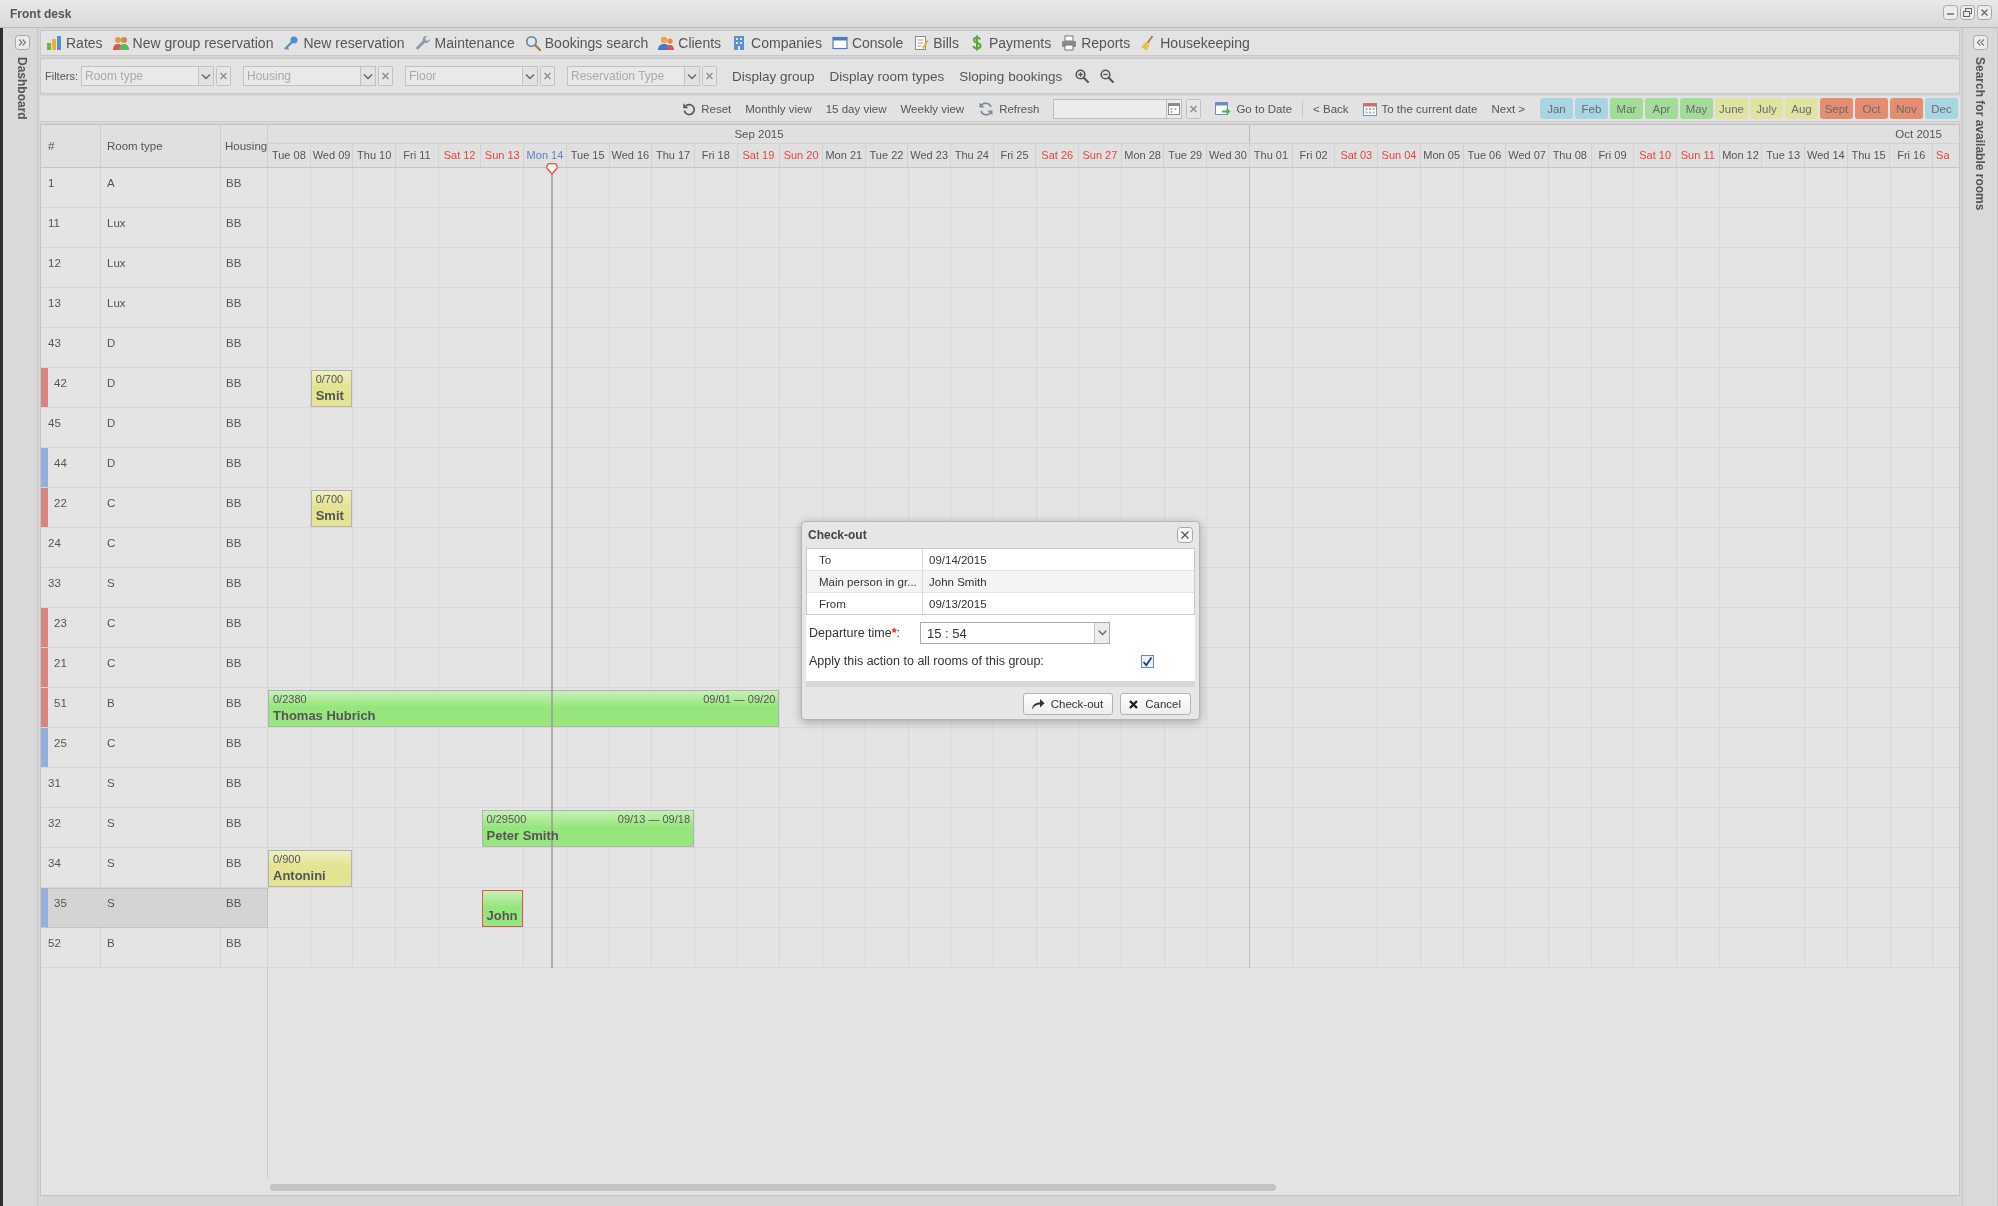 This screenshot has width=1998, height=1206. I want to click on toolbar-button: < Back, so click(1331, 108).